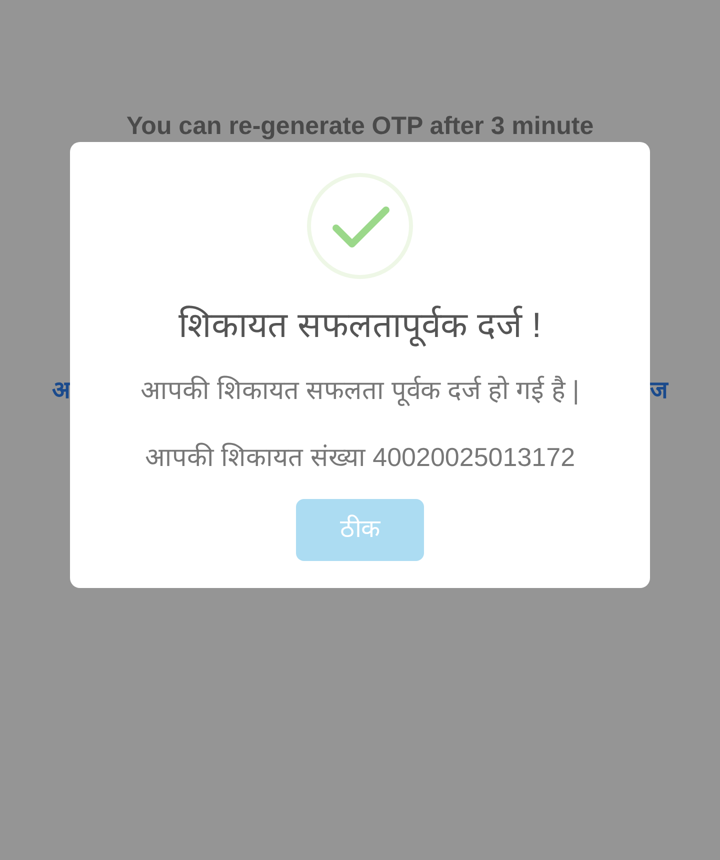 This screenshot has width=720, height=860. Describe the element at coordinates (61, 391) in the screenshot. I see `link-text: अ` at that location.